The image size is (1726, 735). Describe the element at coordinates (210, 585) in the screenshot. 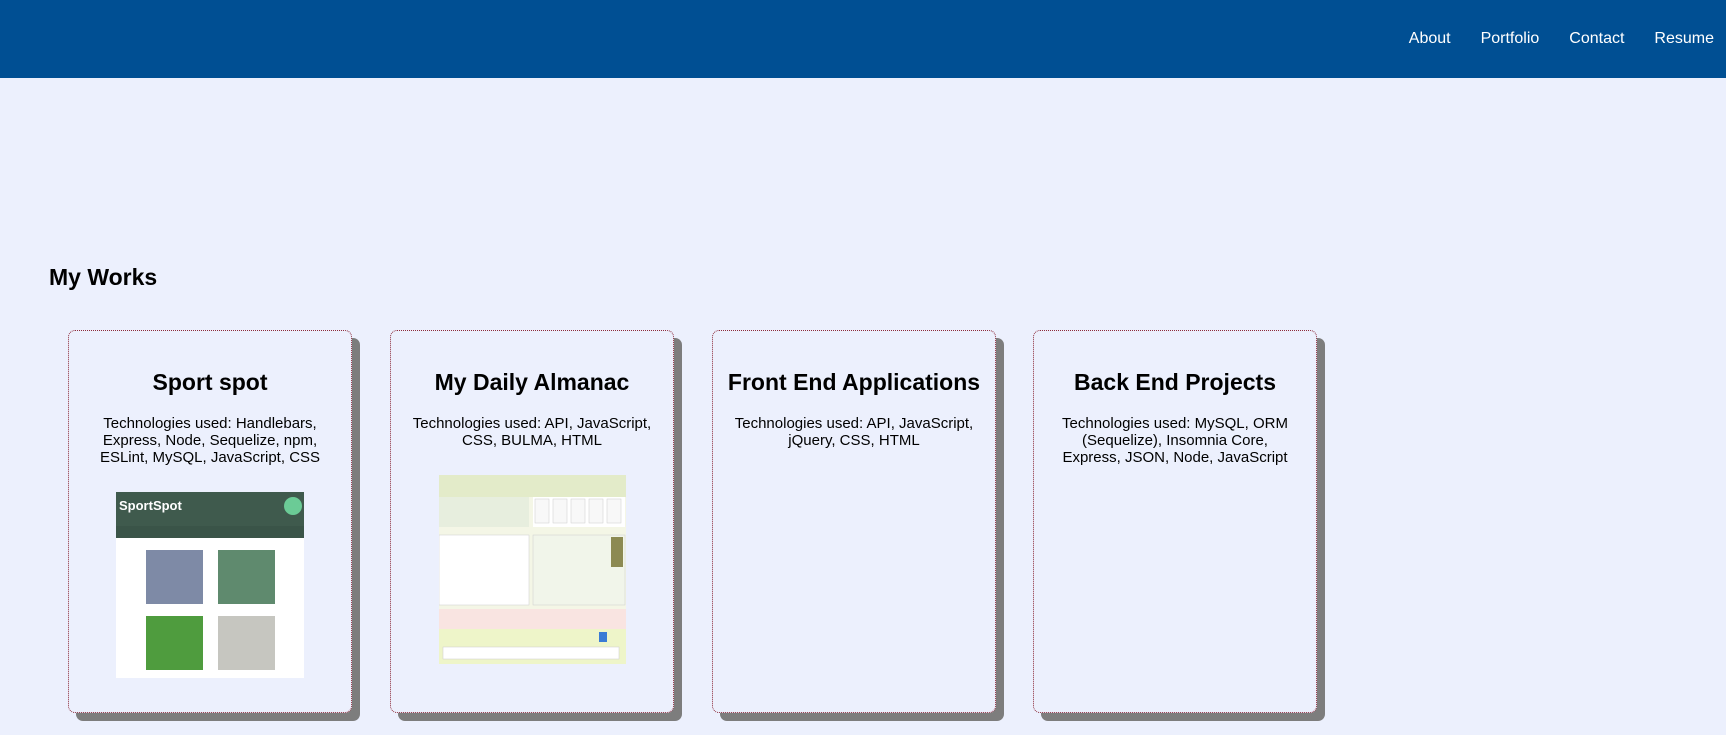

I see `project-screenshot: SportSpot` at that location.